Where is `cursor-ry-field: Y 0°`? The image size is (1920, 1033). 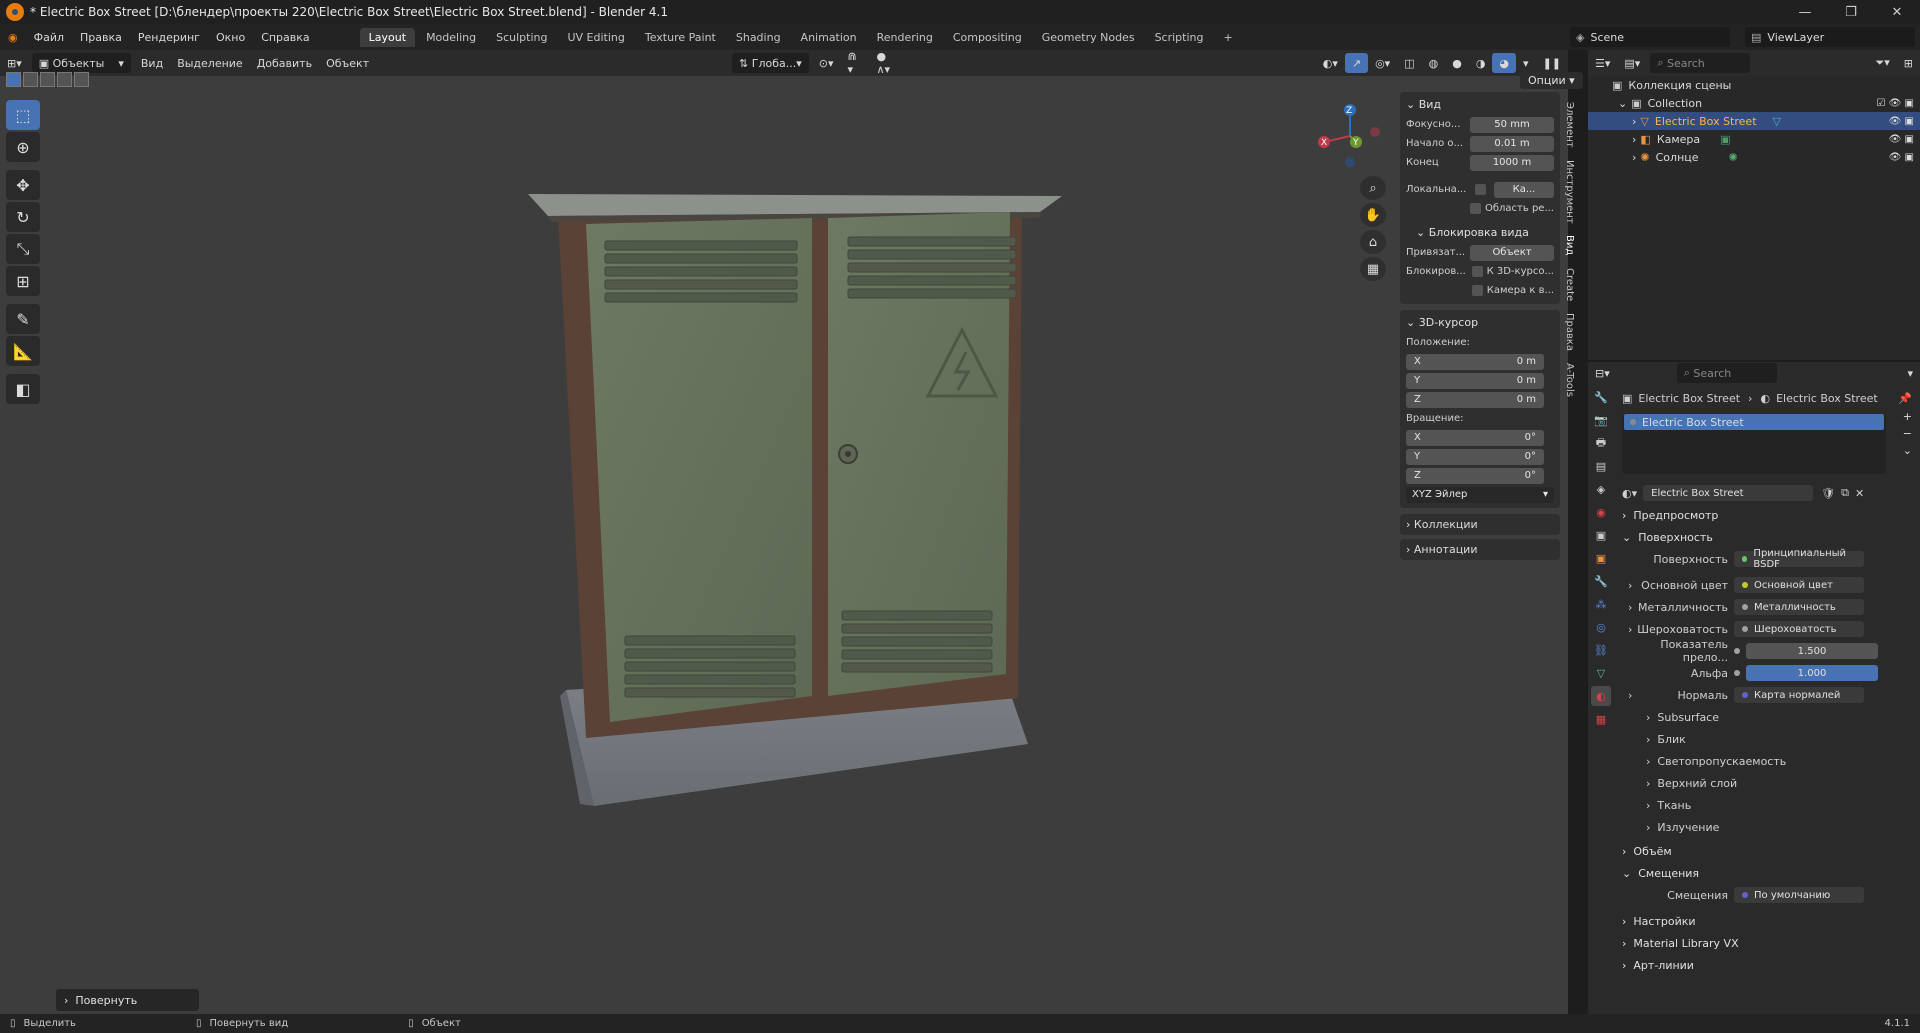 cursor-ry-field: Y 0° is located at coordinates (1475, 456).